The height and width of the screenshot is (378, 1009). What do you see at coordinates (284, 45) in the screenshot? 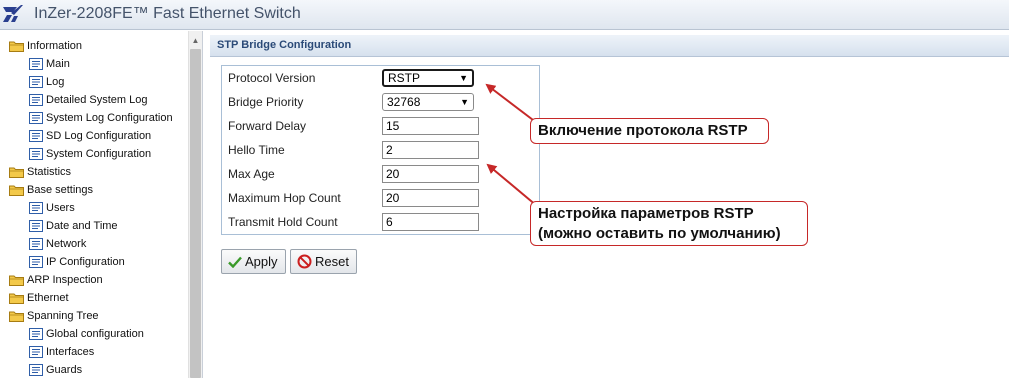
I see `section-title: STP Bridge Configuration` at bounding box center [284, 45].